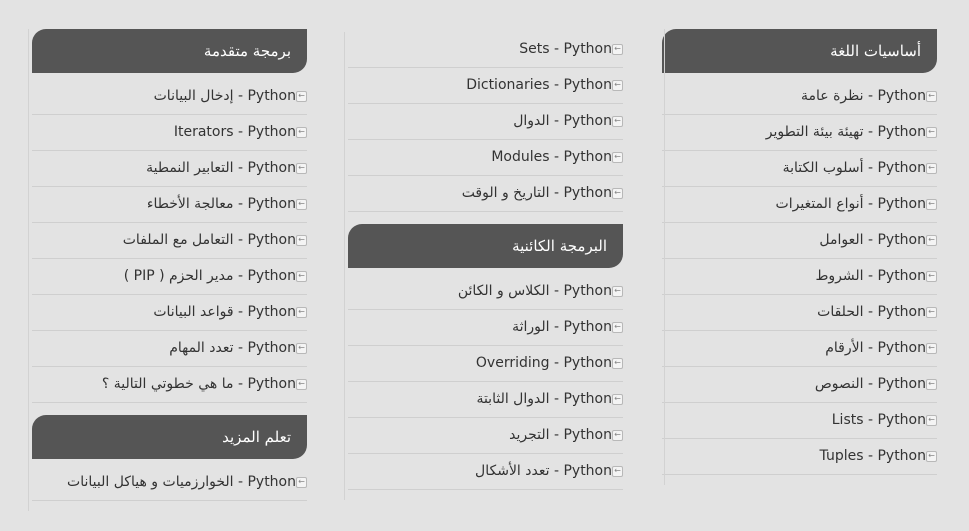 The width and height of the screenshot is (969, 531). Describe the element at coordinates (872, 240) in the screenshot. I see `list-item-label: Python - العوامل` at that location.